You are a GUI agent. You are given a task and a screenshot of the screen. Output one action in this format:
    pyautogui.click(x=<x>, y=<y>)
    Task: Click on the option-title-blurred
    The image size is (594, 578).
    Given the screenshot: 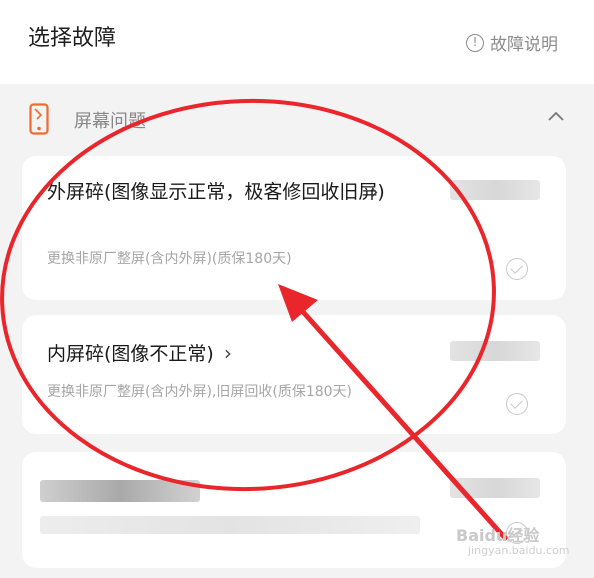 What is the action you would take?
    pyautogui.click(x=120, y=491)
    